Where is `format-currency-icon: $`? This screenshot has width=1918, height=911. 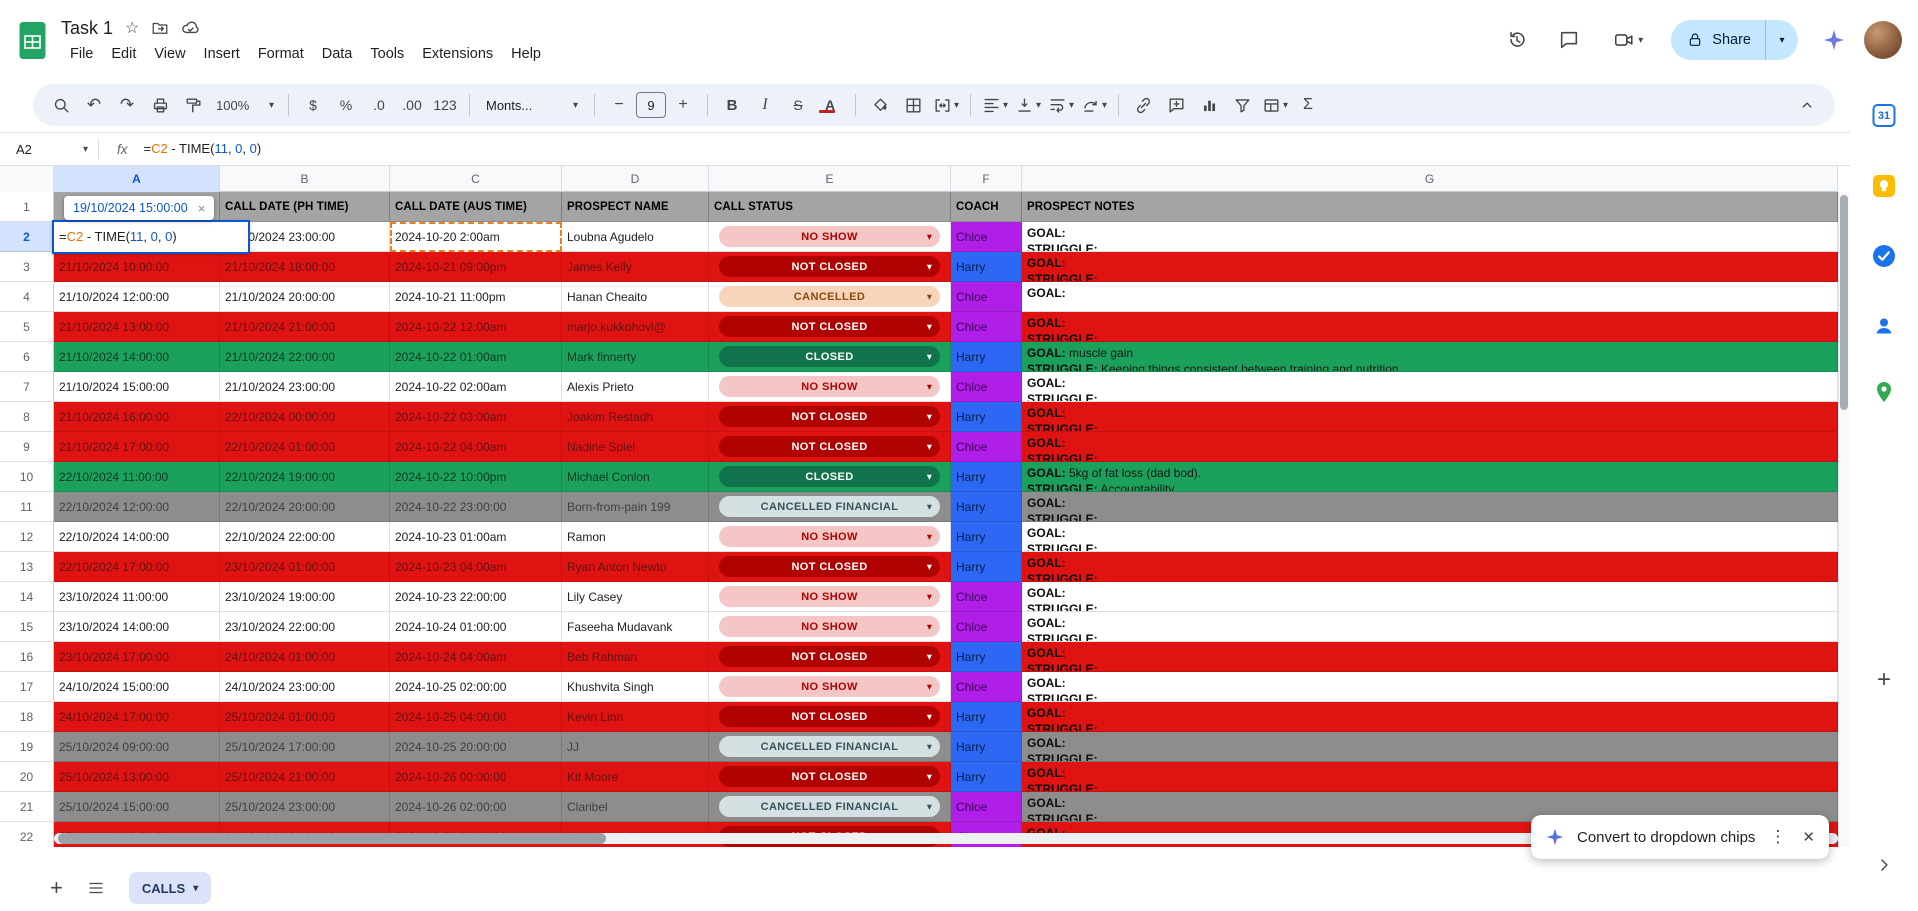 format-currency-icon: $ is located at coordinates (313, 105).